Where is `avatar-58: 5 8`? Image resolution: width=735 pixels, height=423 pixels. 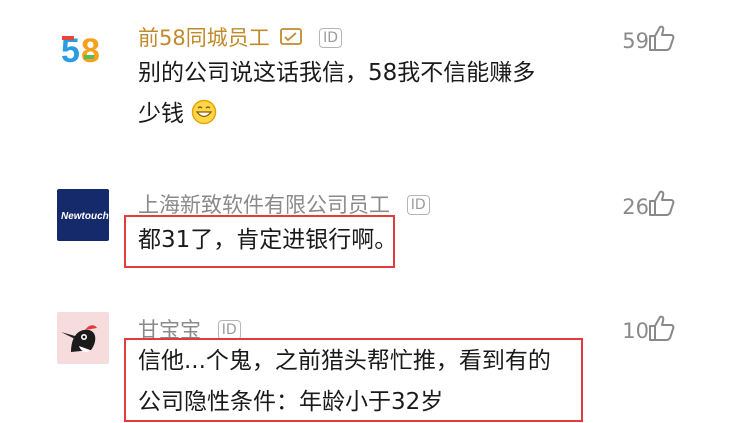
avatar-58: 5 8 is located at coordinates (83, 48).